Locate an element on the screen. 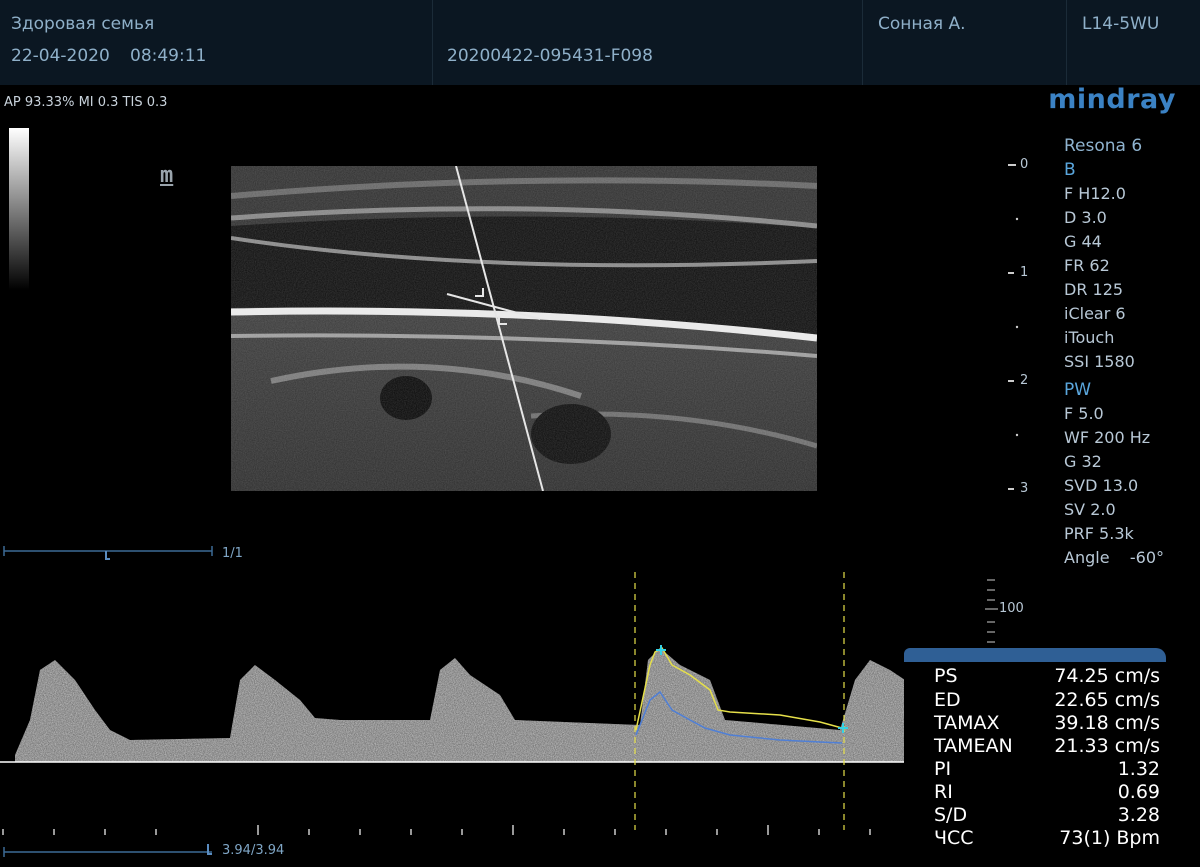  bmode-param: iClear 6 is located at coordinates (1095, 313).